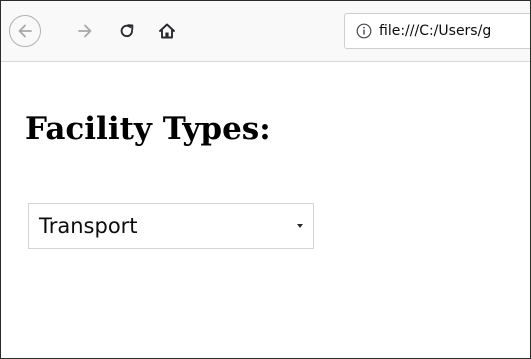  I want to click on back-button, so click(25, 31).